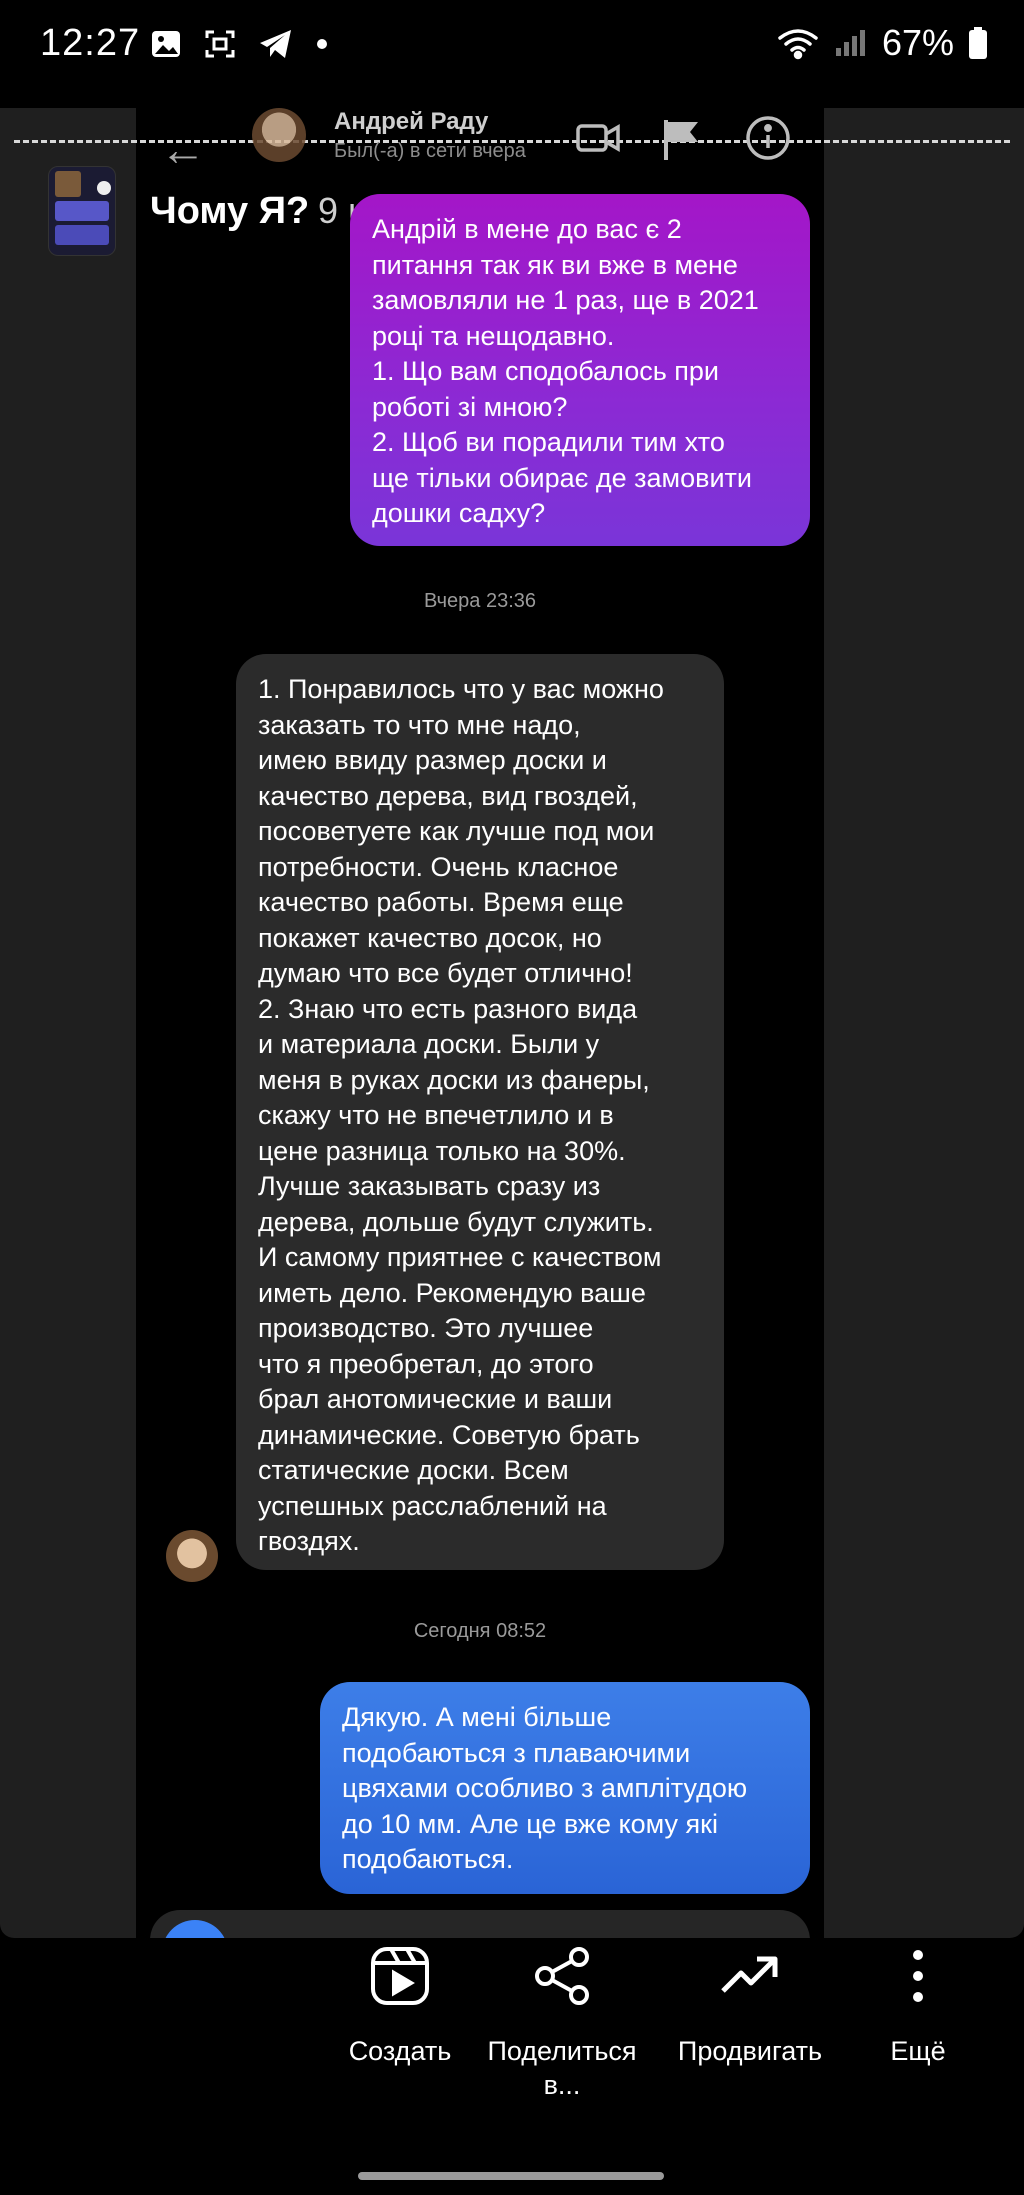 This screenshot has width=1024, height=2195. What do you see at coordinates (400, 1976) in the screenshot?
I see `reels-create-icon` at bounding box center [400, 1976].